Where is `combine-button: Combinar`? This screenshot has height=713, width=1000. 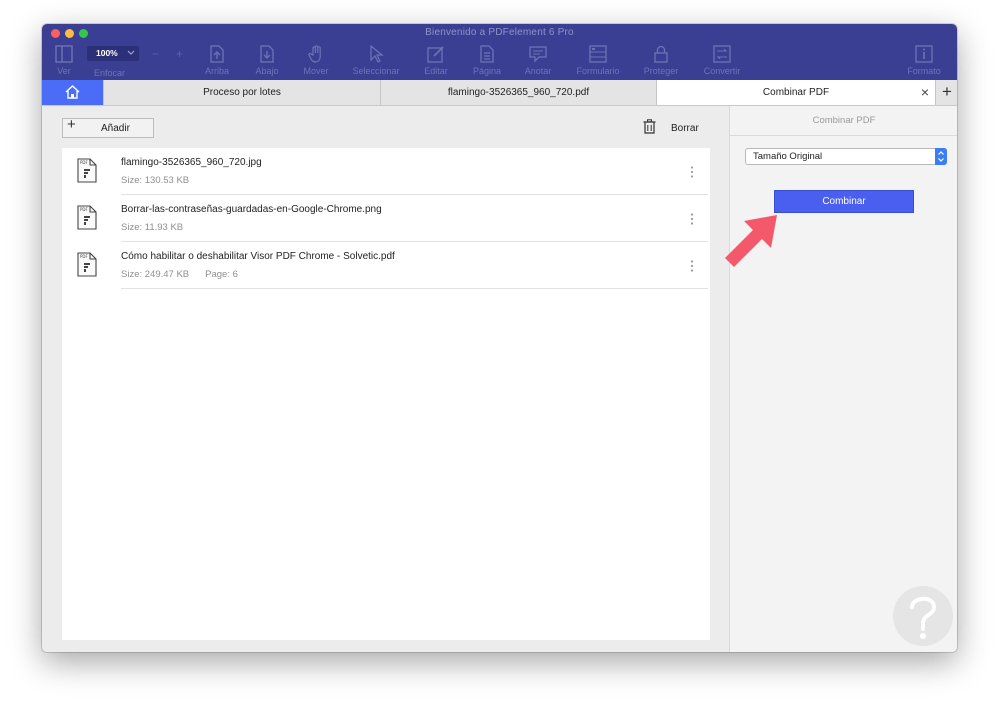
combine-button: Combinar is located at coordinates (844, 201).